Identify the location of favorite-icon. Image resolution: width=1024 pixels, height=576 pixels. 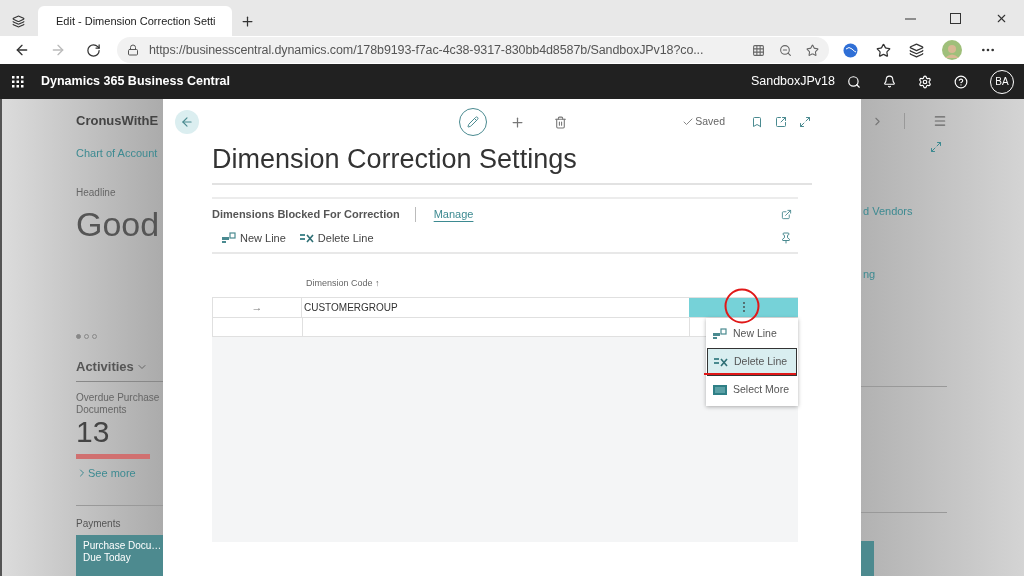
(812, 50).